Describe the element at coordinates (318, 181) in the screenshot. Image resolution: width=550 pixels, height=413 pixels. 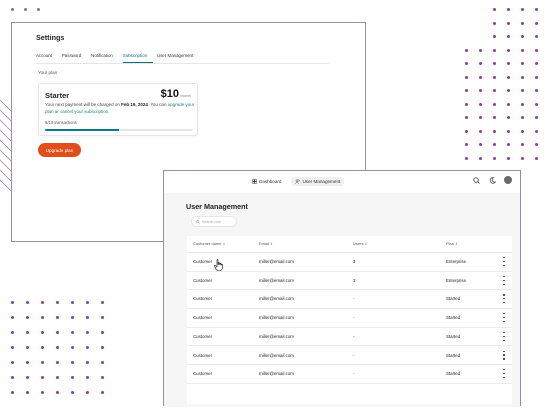
I see `nav-user-management: User Management` at that location.